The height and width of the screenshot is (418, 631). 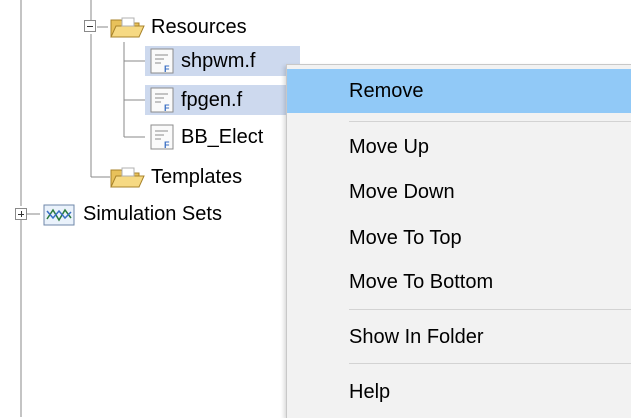 I want to click on expand-icon, so click(x=21, y=214).